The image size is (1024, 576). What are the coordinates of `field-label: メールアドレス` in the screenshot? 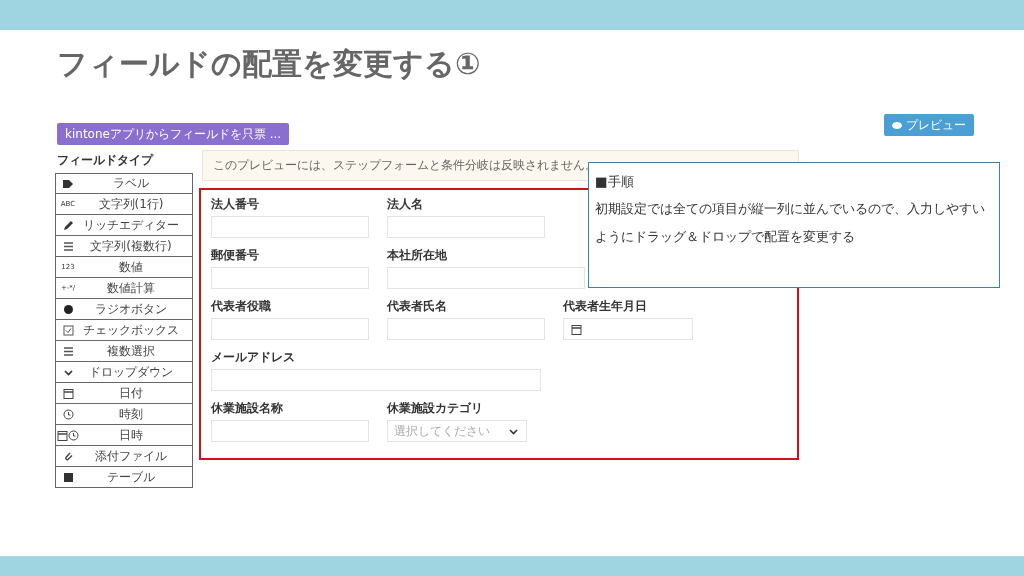 It's located at (253, 356).